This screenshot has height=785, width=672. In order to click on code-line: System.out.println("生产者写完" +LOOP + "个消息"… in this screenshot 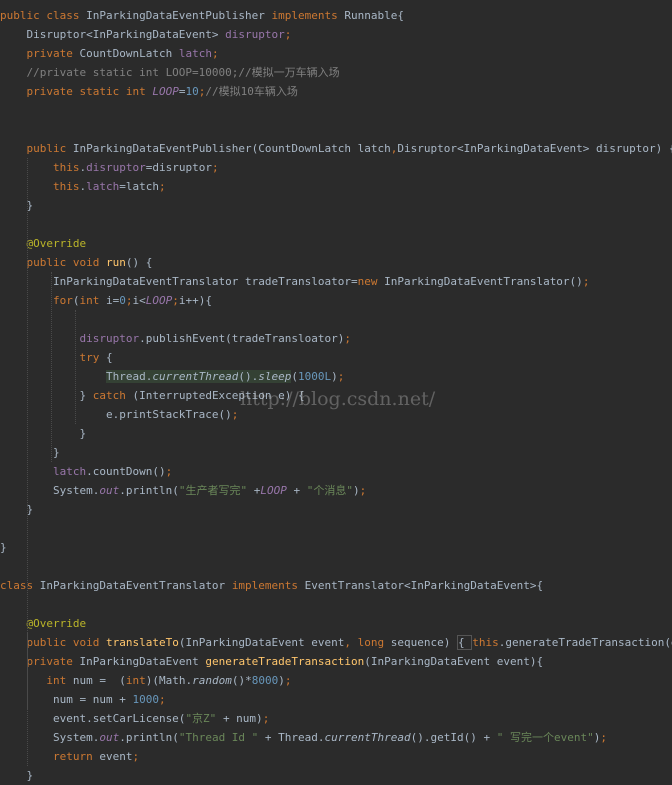, I will do `click(336, 490)`.